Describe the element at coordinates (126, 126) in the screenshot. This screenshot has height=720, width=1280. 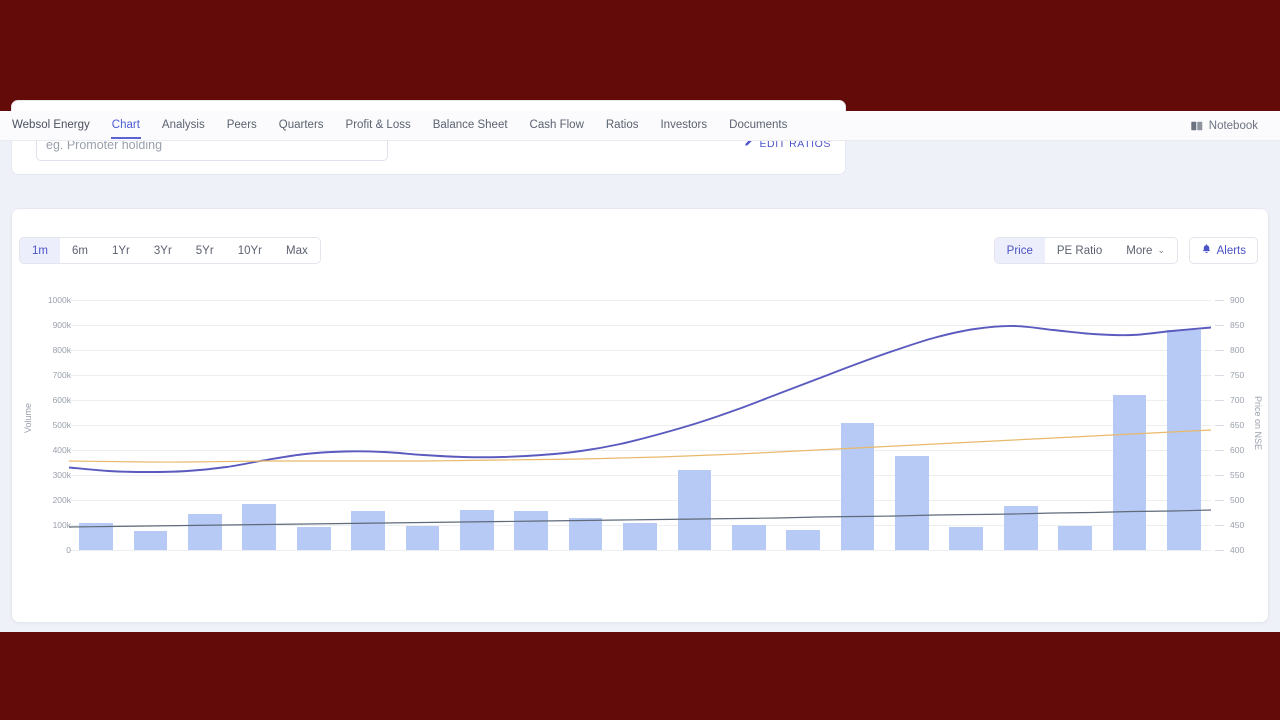
I see `nav-item-chart: Chart` at that location.